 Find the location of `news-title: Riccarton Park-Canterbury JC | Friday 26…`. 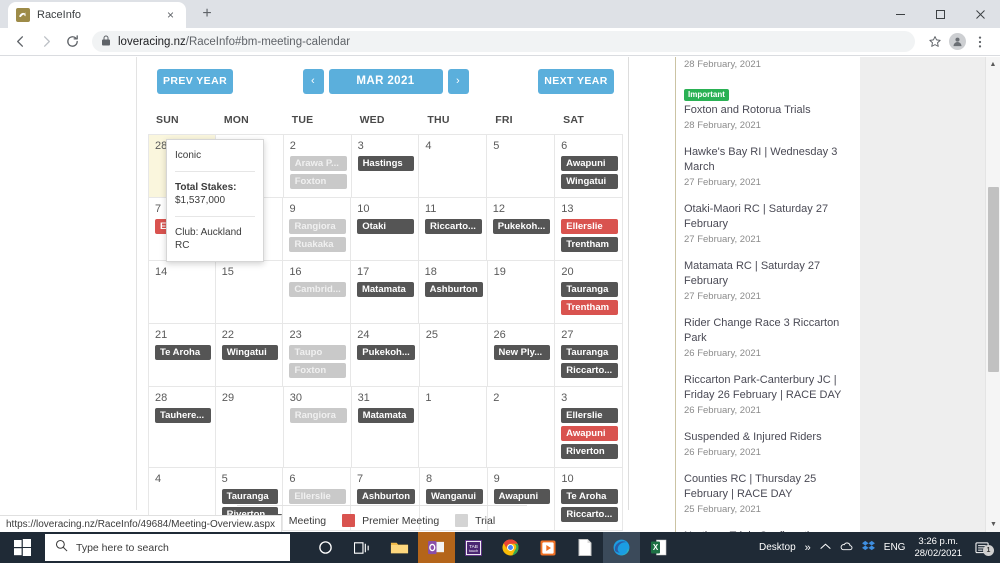

news-title: Riccarton Park-Canterbury JC | Friday 26… is located at coordinates (767, 388).